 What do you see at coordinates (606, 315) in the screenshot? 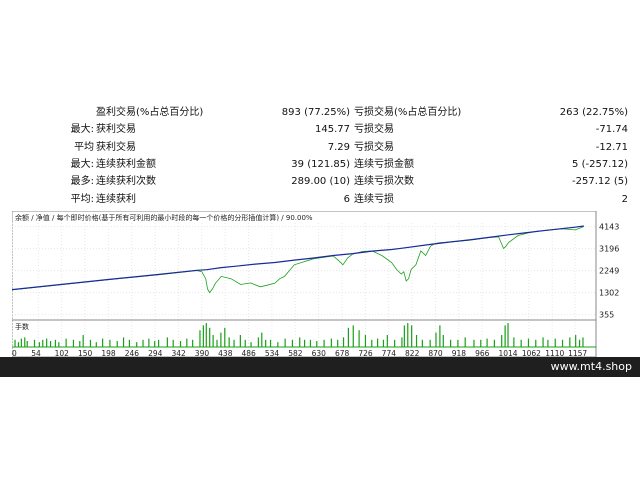
I see `y-tick-label: 355` at bounding box center [606, 315].